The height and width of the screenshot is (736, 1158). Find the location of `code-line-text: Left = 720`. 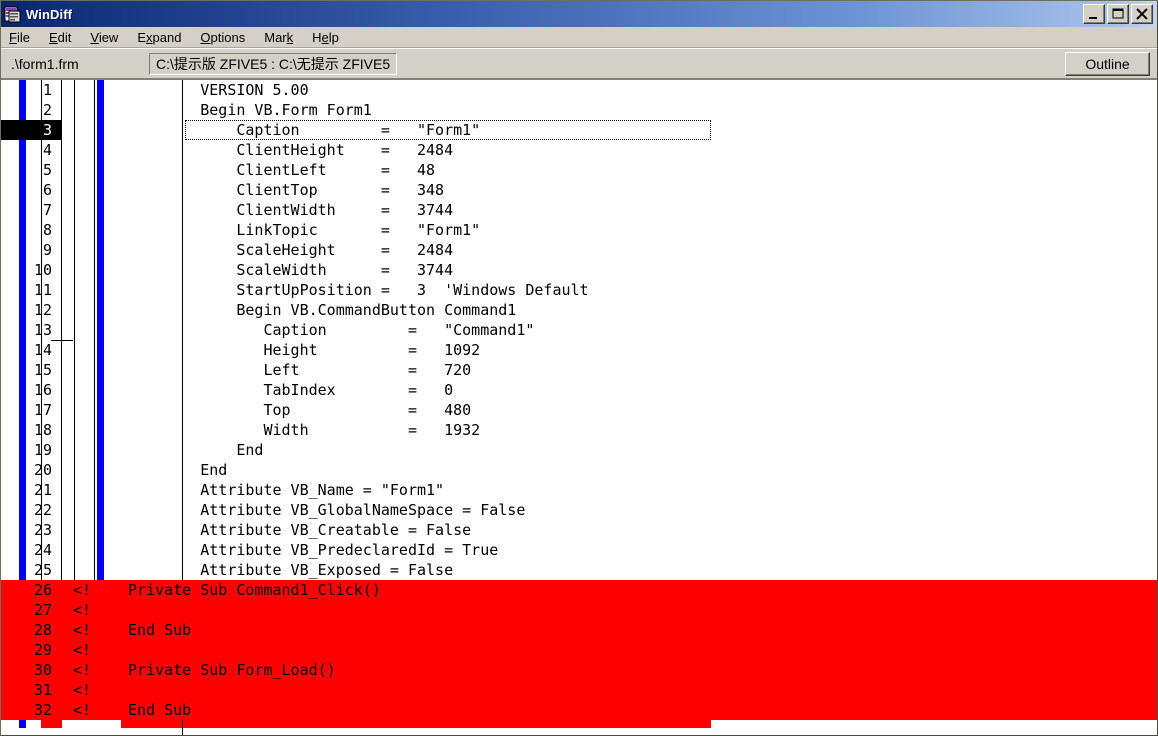

code-line-text: Left = 720 is located at coordinates (300, 370).